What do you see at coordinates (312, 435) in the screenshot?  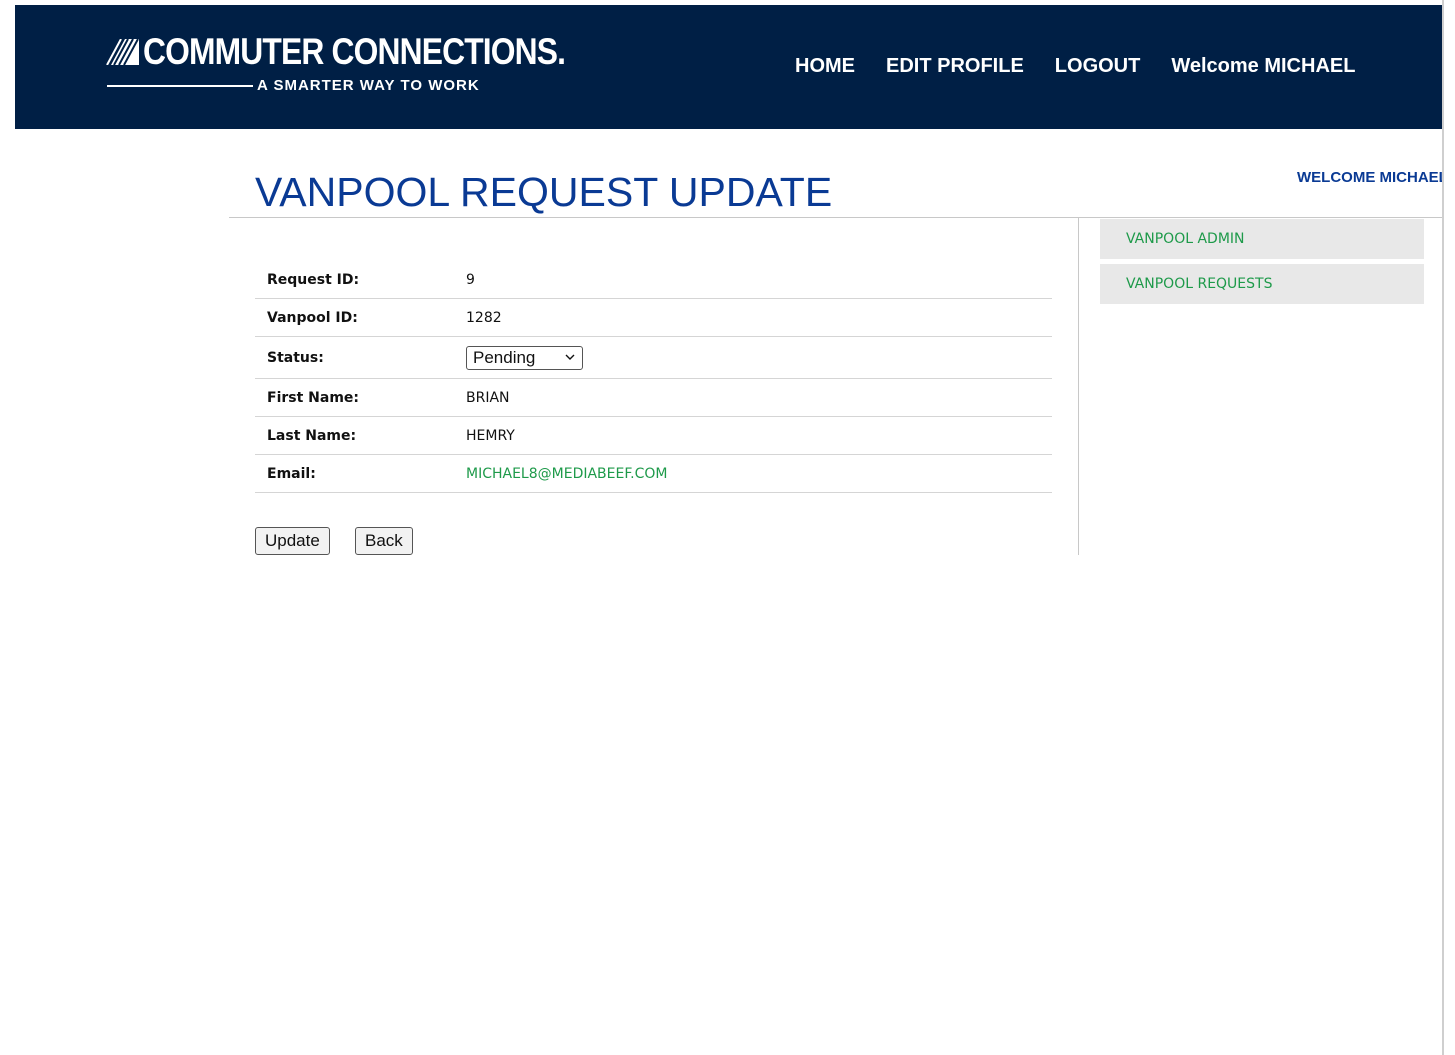 I see `last-name-label: Last Name:` at bounding box center [312, 435].